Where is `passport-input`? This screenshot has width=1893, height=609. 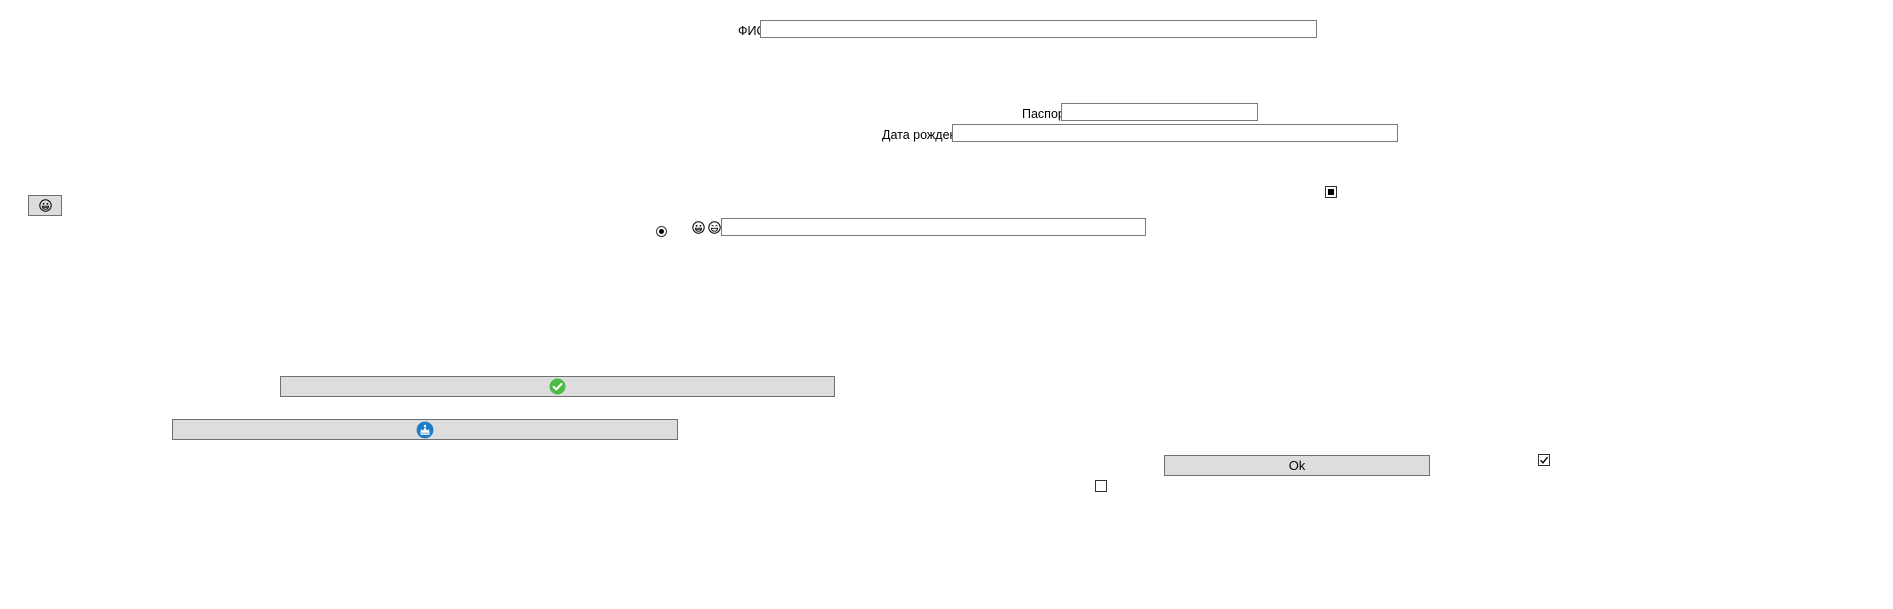
passport-input is located at coordinates (1159, 112).